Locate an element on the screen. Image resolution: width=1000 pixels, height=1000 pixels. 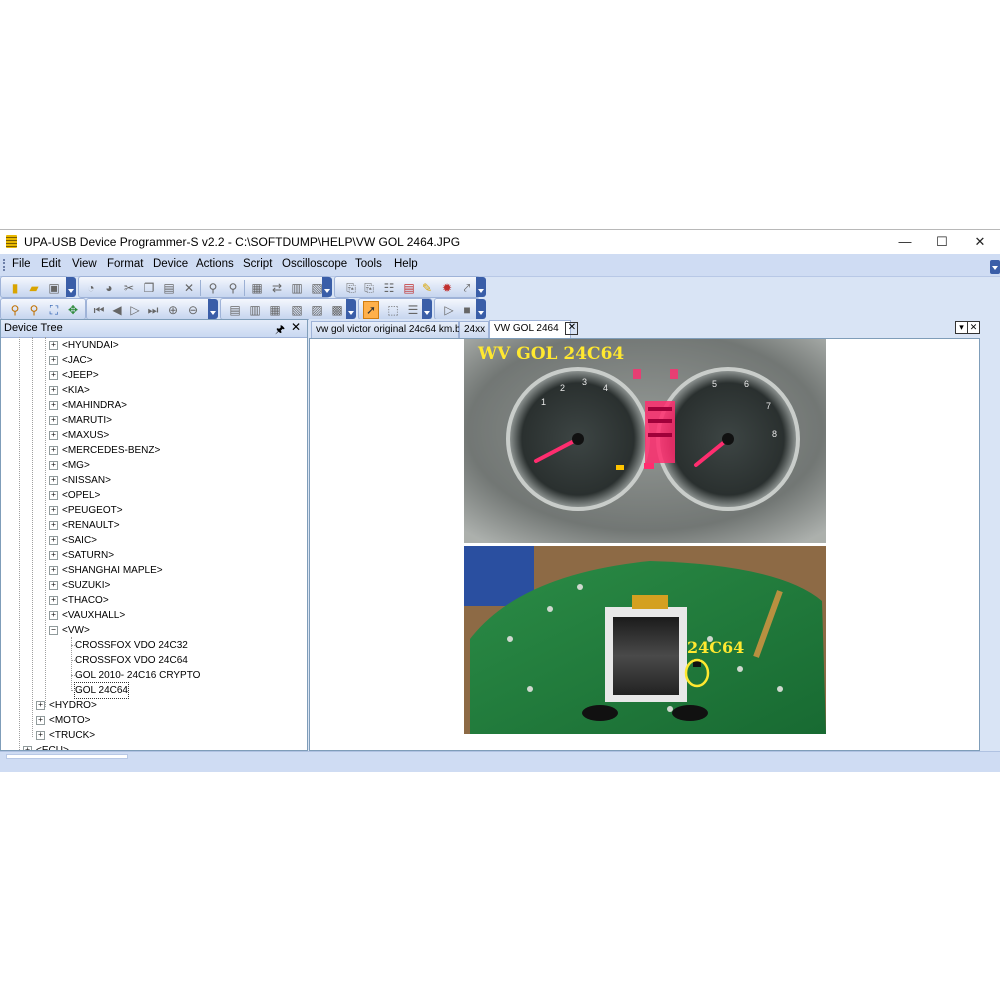
tree-item: + <SUZUKI> is located at coordinates (79, 585).